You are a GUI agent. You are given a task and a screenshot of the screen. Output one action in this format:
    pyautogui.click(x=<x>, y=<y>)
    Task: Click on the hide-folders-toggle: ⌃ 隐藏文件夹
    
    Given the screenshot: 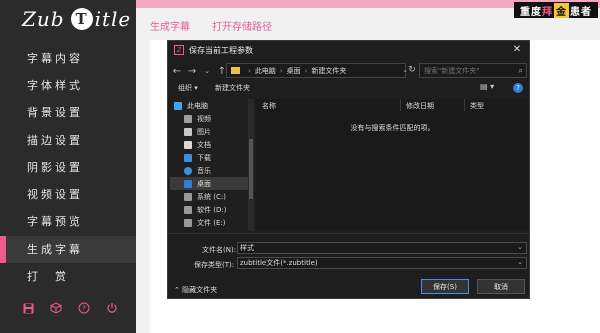 What is the action you would take?
    pyautogui.click(x=195, y=290)
    